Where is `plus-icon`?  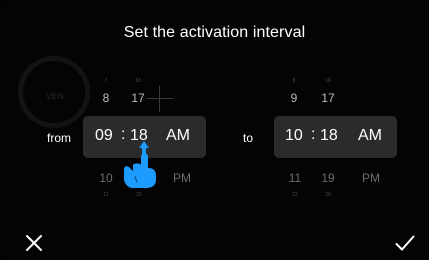 plus-icon is located at coordinates (160, 99).